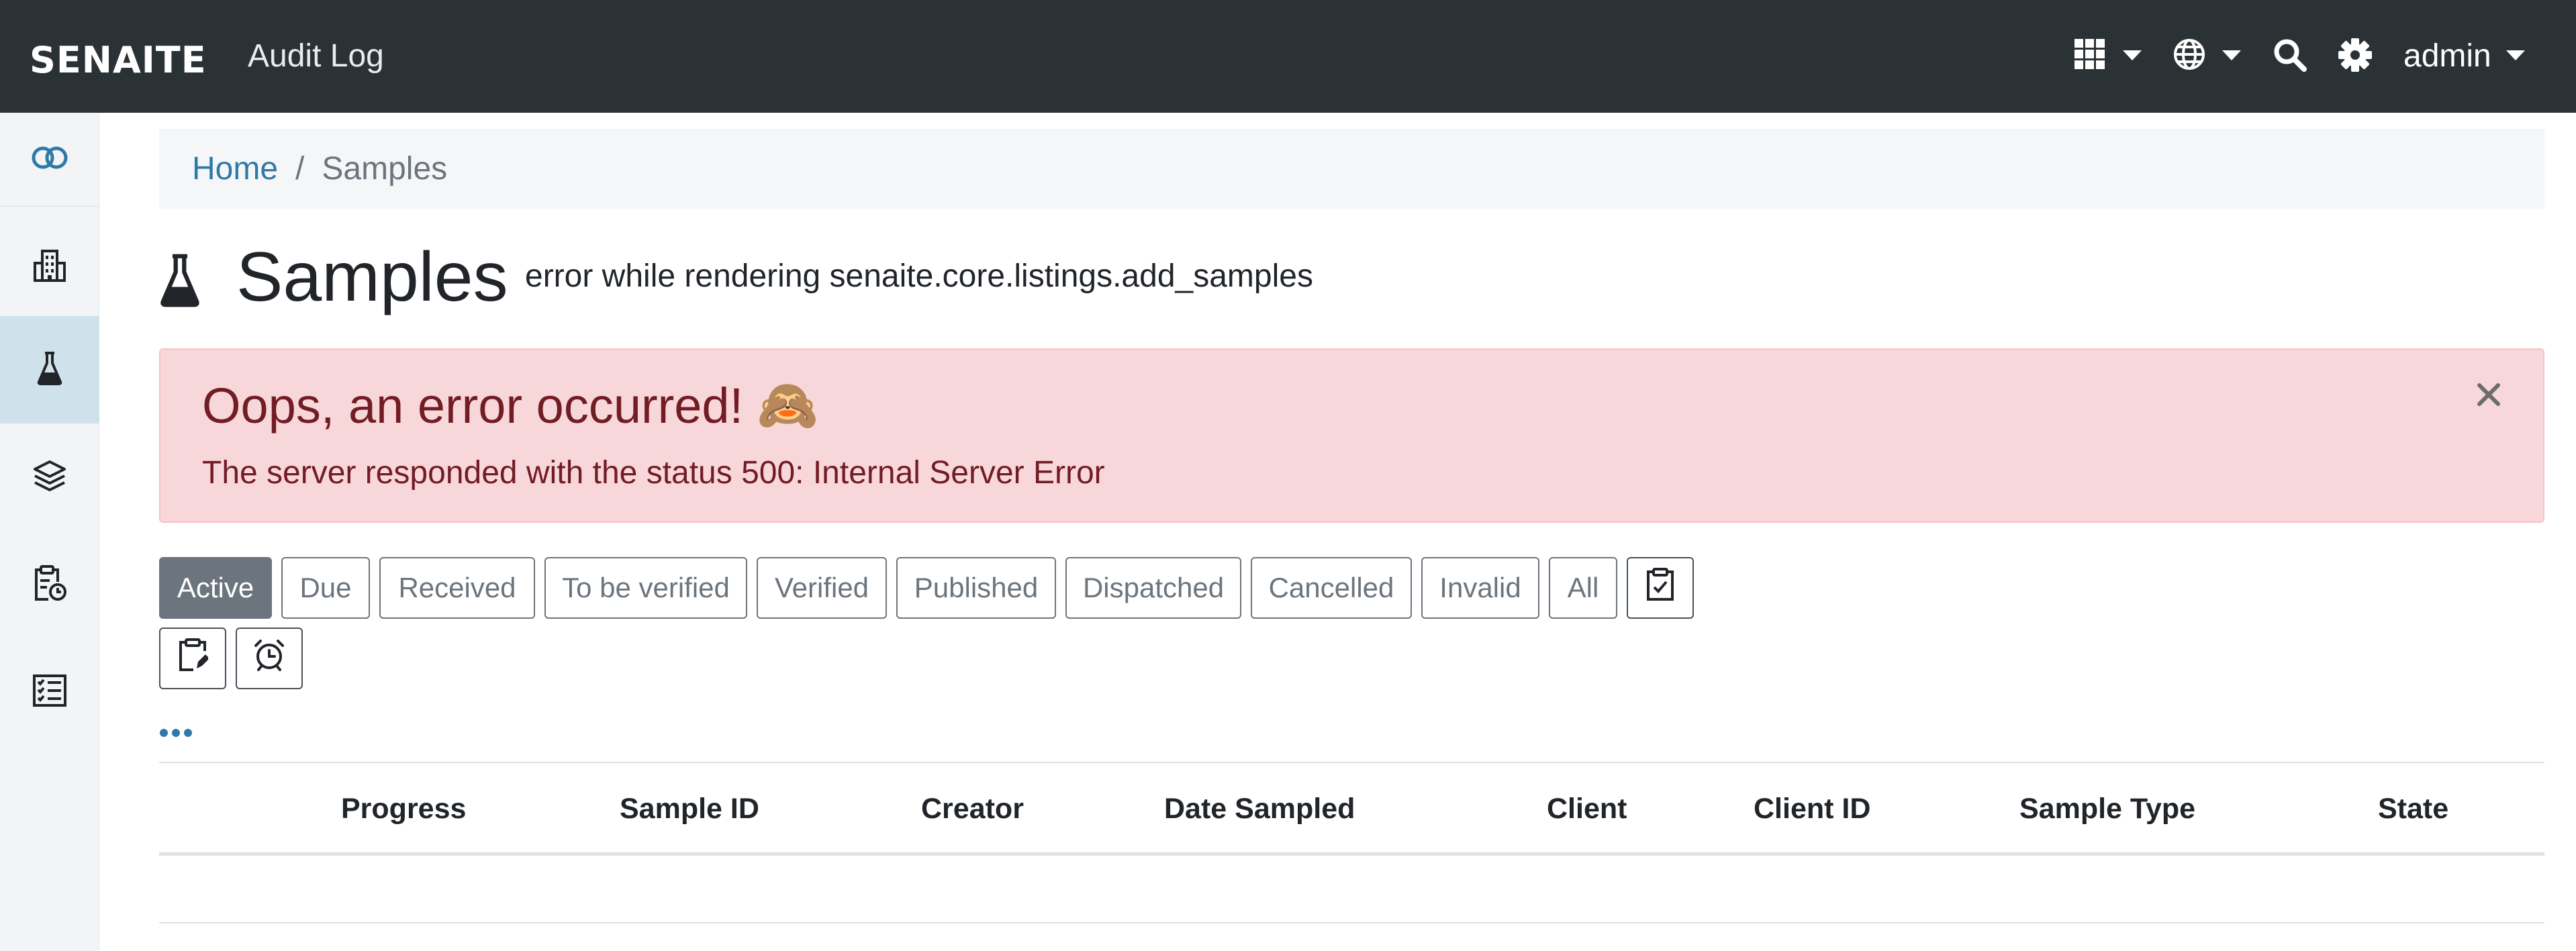  Describe the element at coordinates (976, 588) in the screenshot. I see `filter-published-button: Published` at that location.